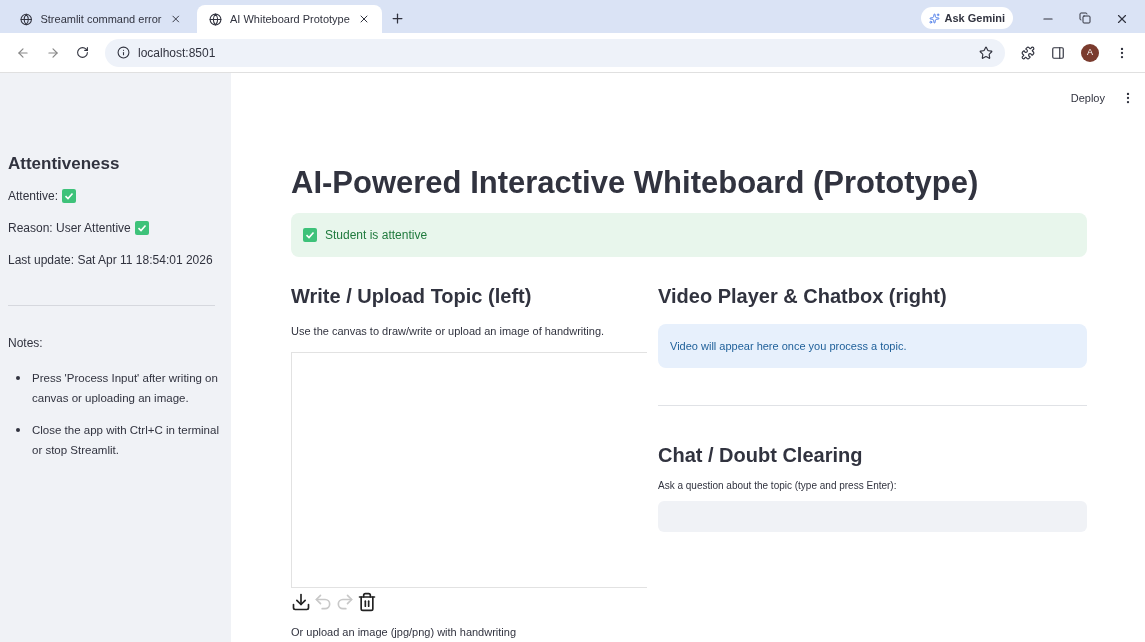  What do you see at coordinates (555, 52) in the screenshot?
I see `address-bar: localhost:8501` at bounding box center [555, 52].